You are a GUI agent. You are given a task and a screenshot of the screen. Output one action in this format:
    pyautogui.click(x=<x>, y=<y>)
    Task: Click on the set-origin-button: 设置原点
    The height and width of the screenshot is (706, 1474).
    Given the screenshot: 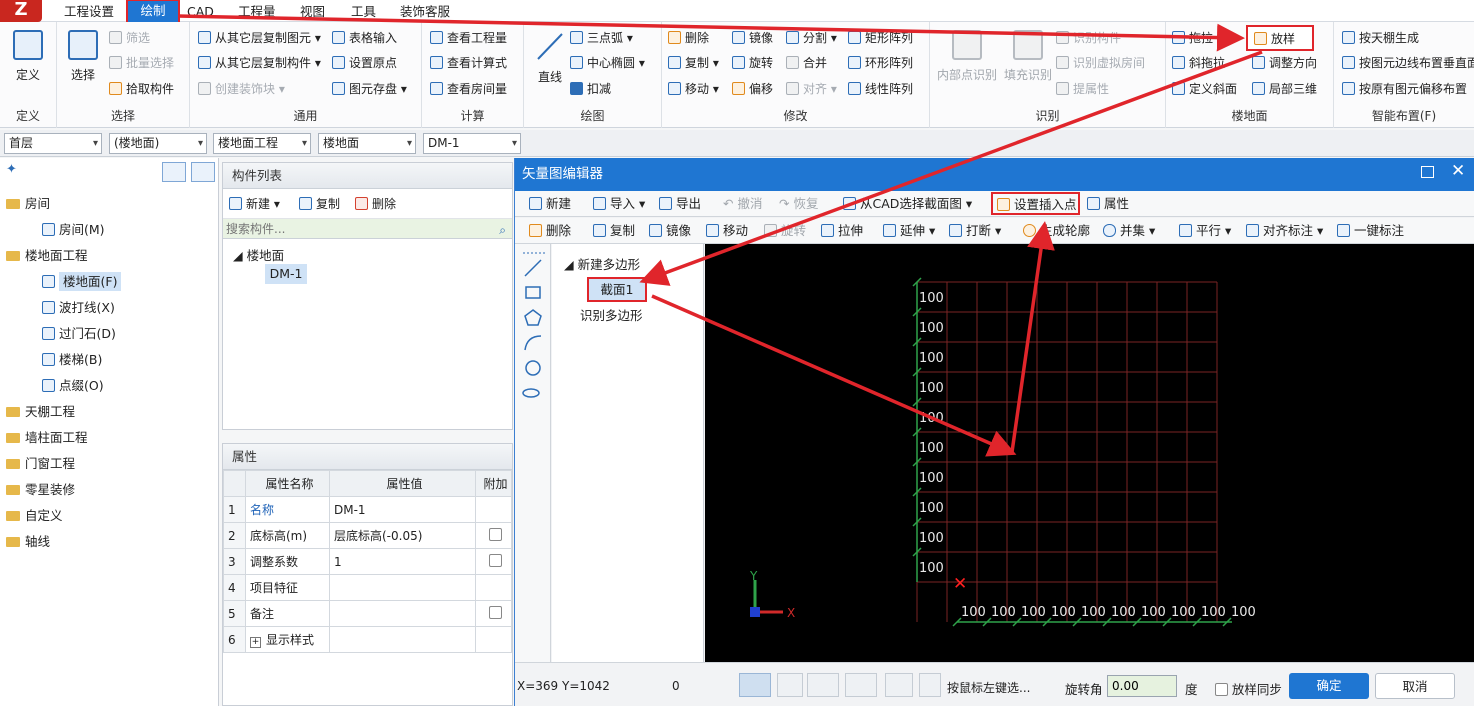 What is the action you would take?
    pyautogui.click(x=364, y=63)
    